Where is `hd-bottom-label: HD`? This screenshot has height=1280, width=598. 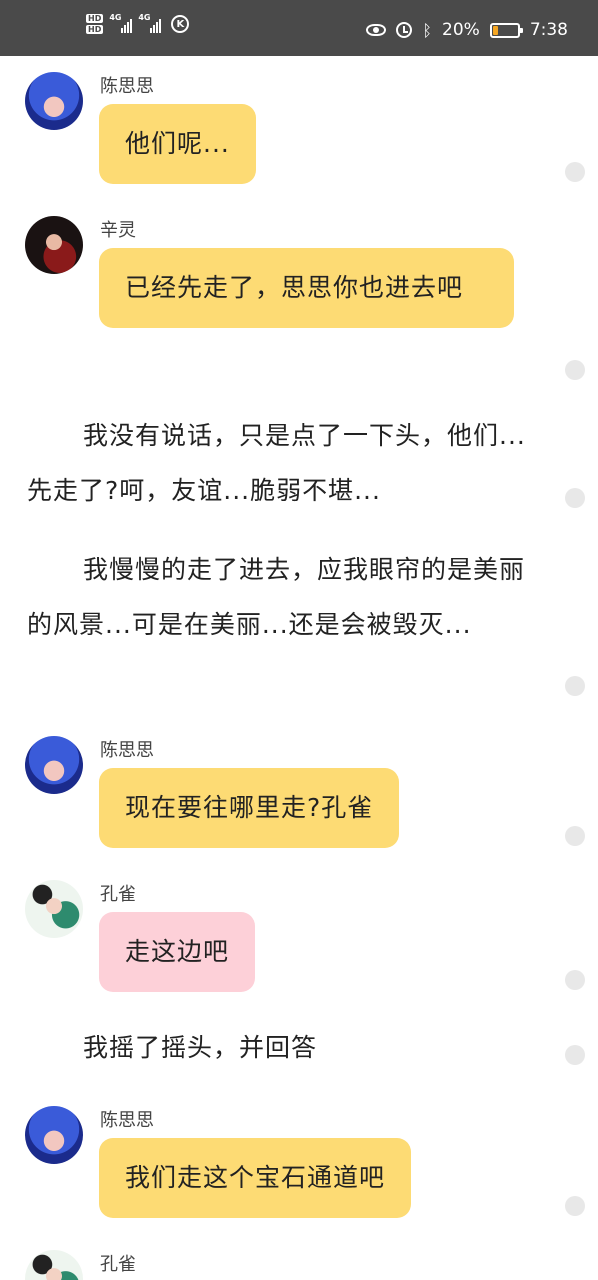
hd-bottom-label: HD is located at coordinates (95, 29).